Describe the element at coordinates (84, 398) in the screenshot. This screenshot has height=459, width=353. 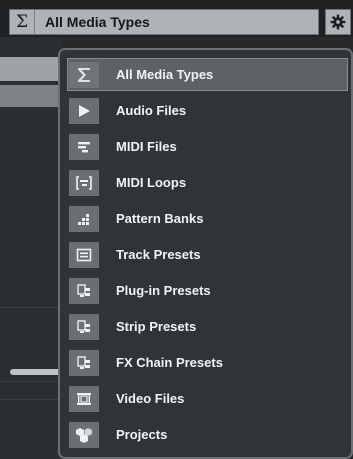
I see `film-icon` at that location.